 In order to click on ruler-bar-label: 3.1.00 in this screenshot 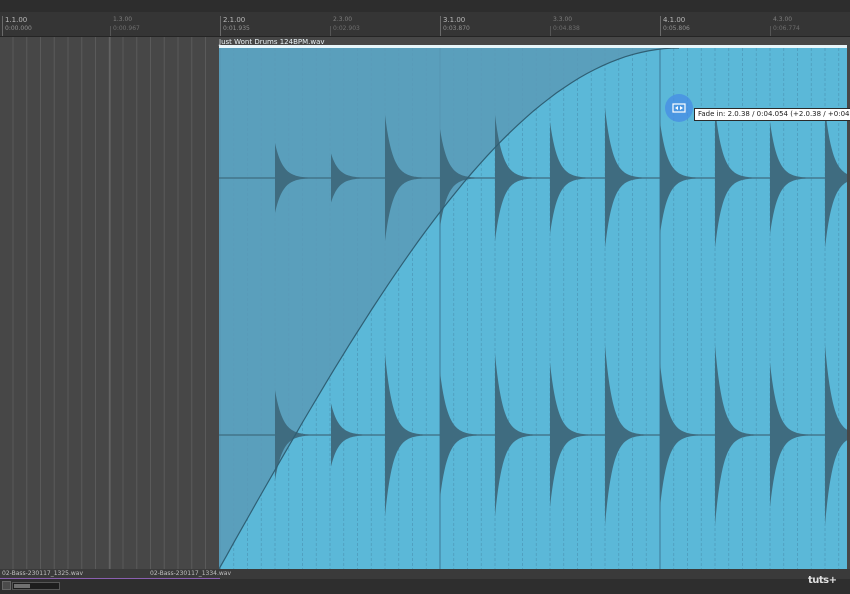, I will do `click(454, 20)`.